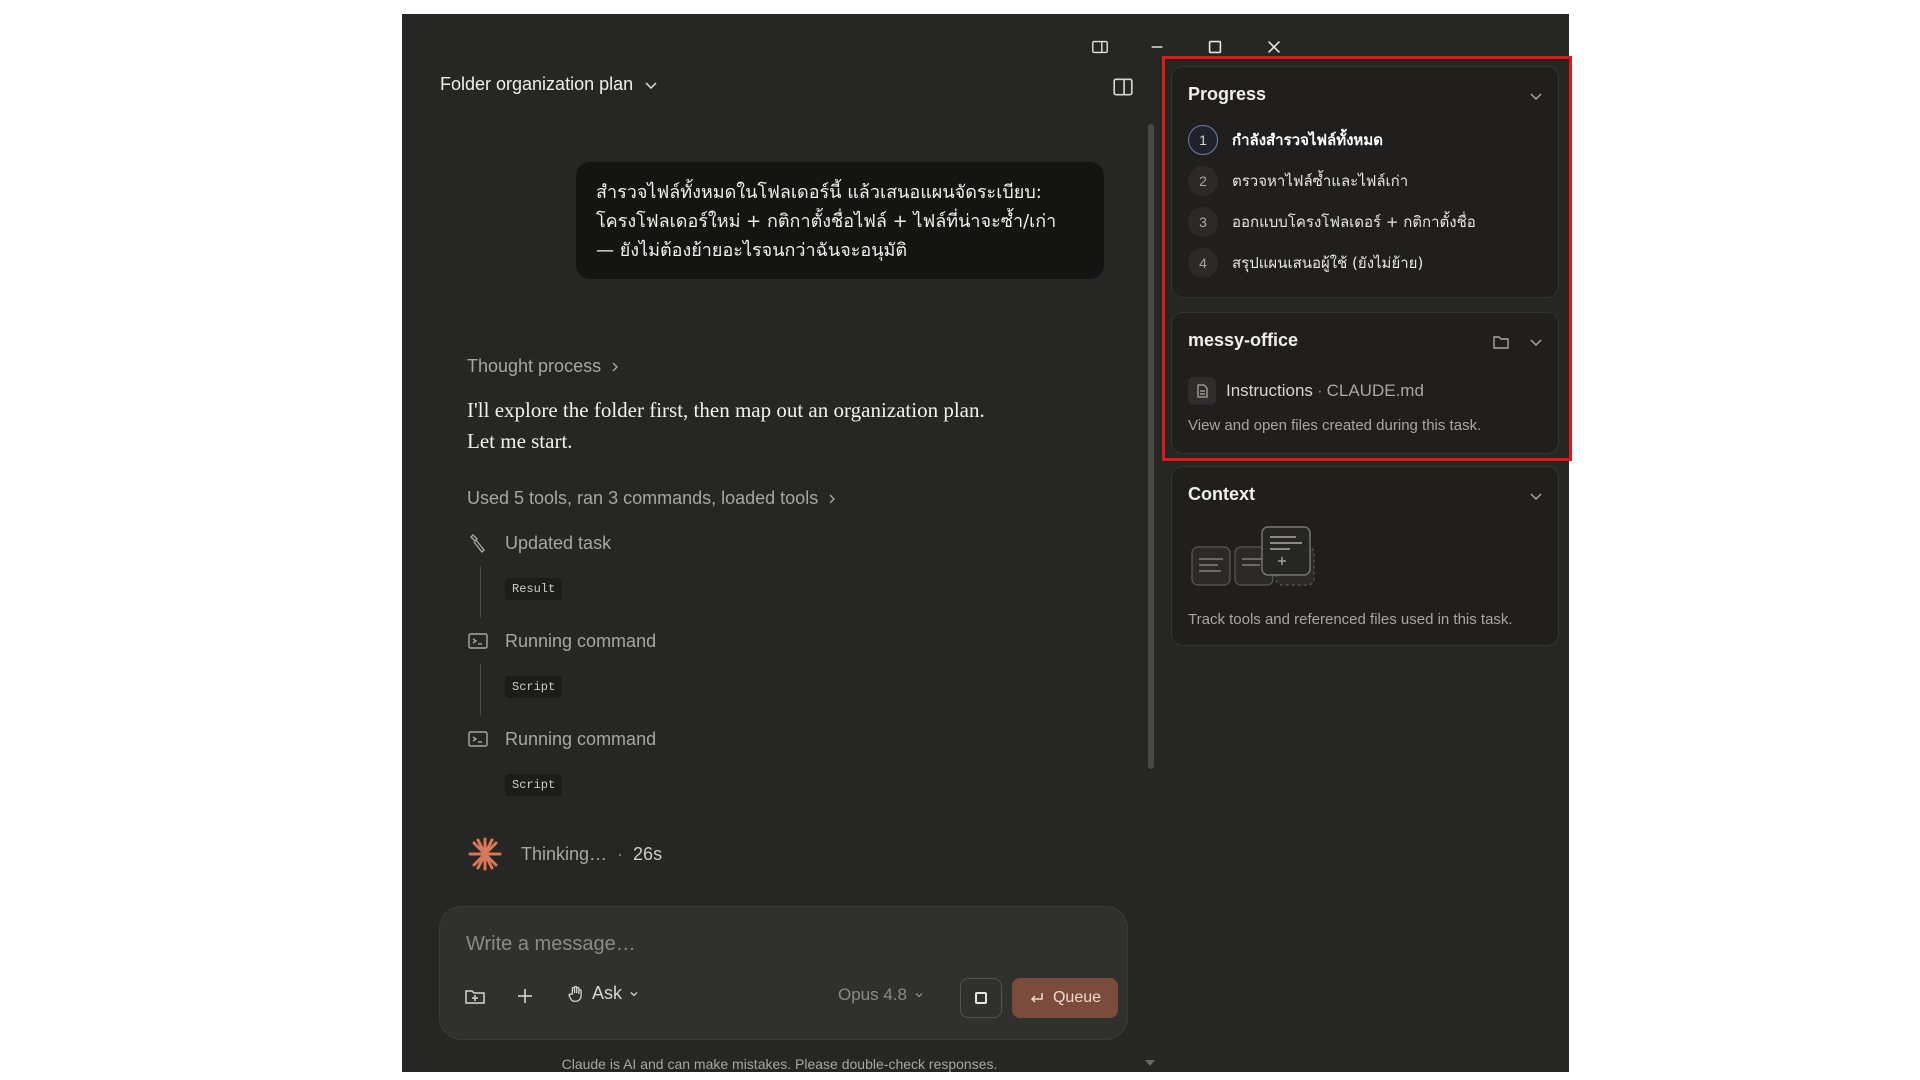 The image size is (1920, 1080). I want to click on message-input, so click(766, 944).